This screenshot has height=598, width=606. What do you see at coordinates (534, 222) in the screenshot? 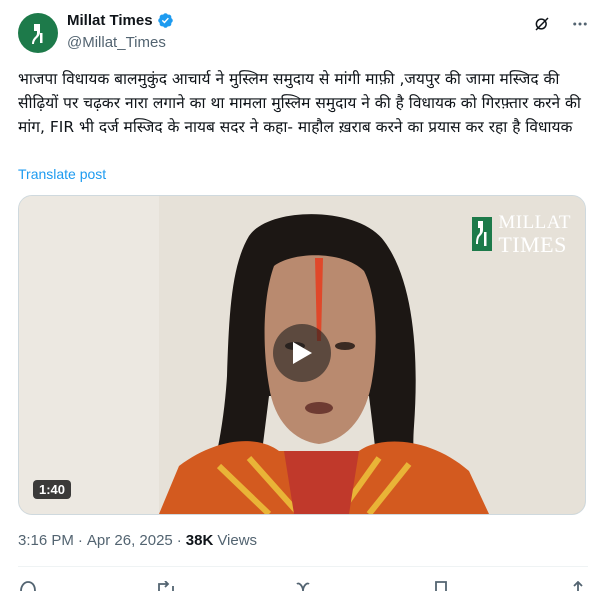
I see `watermark-line-1: MILLAT` at bounding box center [534, 222].